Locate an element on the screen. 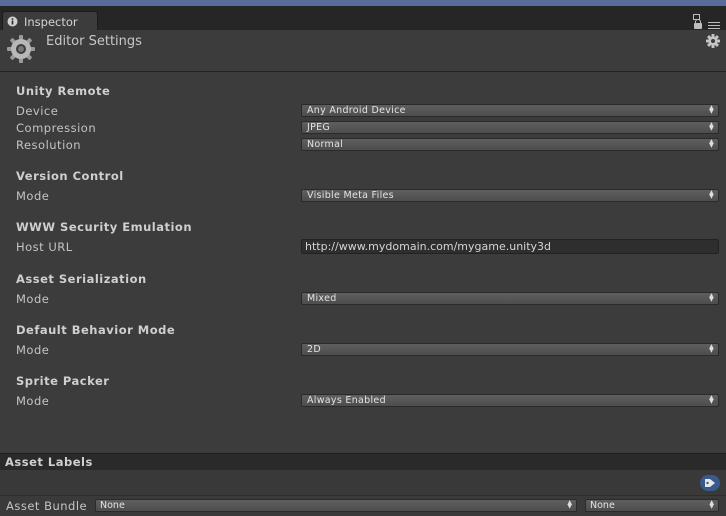  section-title-asset-serialization: Asset Serialization is located at coordinates (81, 279).